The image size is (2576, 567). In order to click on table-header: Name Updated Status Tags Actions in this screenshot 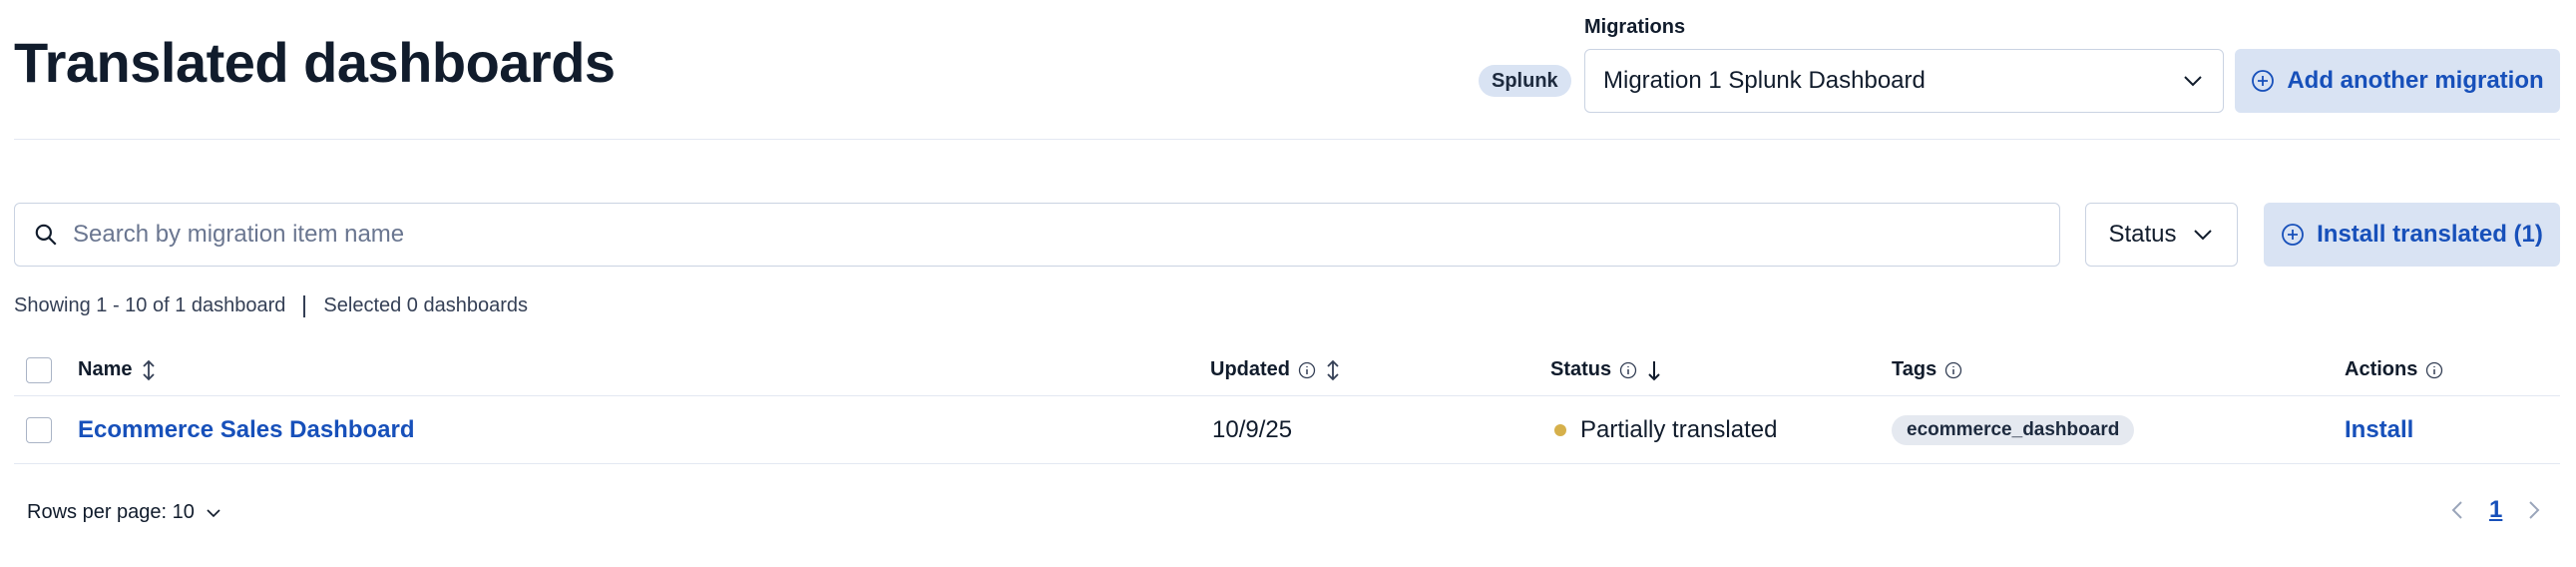, I will do `click(1287, 370)`.